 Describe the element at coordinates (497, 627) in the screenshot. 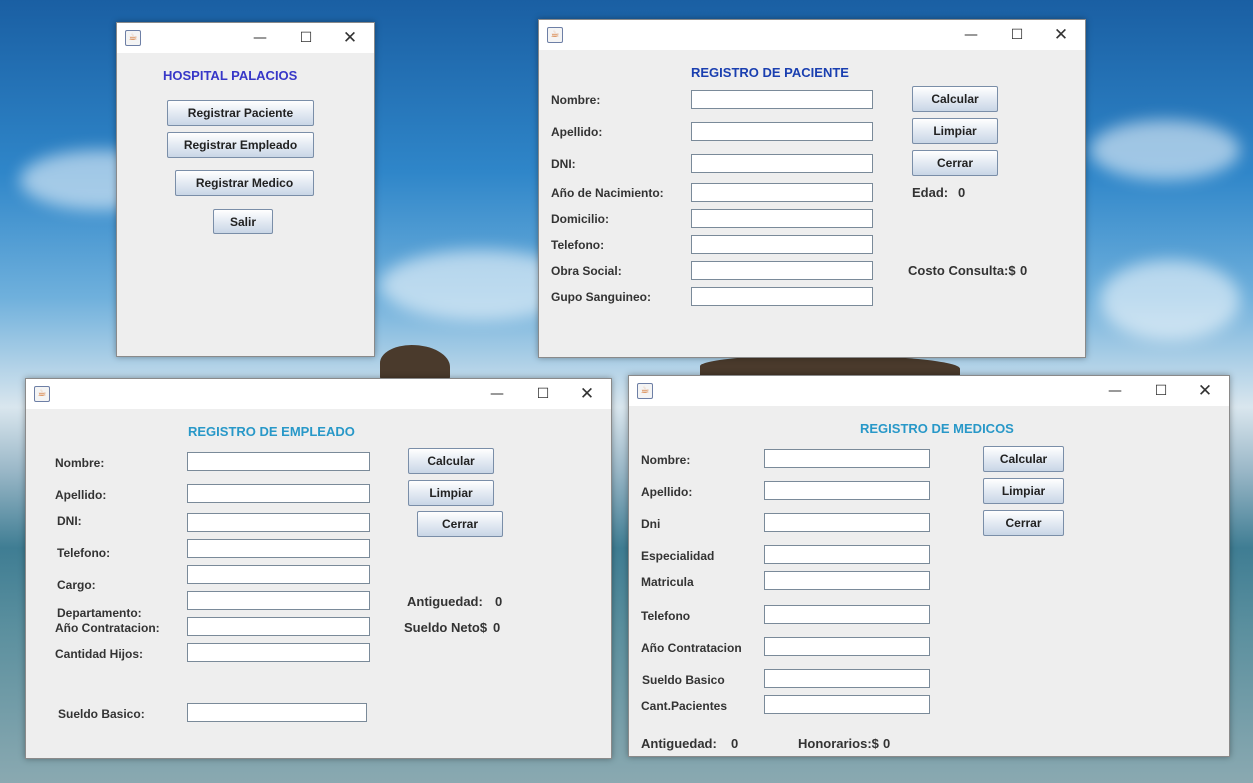

I see `sueldo-neto-value: 0` at that location.